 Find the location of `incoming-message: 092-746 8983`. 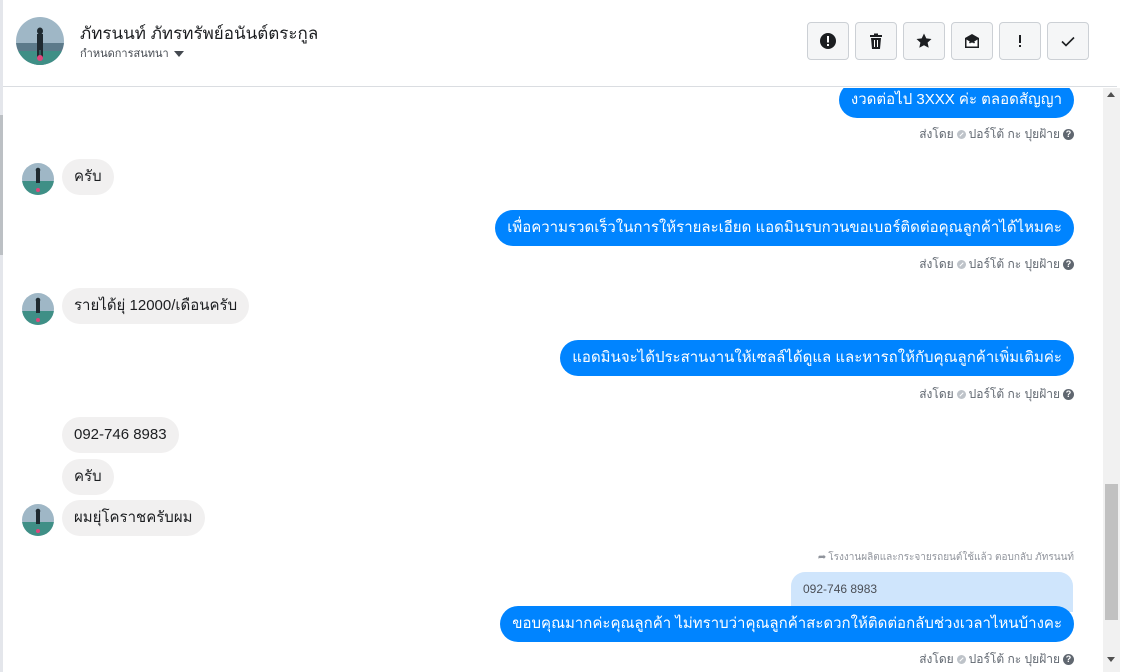

incoming-message: 092-746 8983 is located at coordinates (120, 435).